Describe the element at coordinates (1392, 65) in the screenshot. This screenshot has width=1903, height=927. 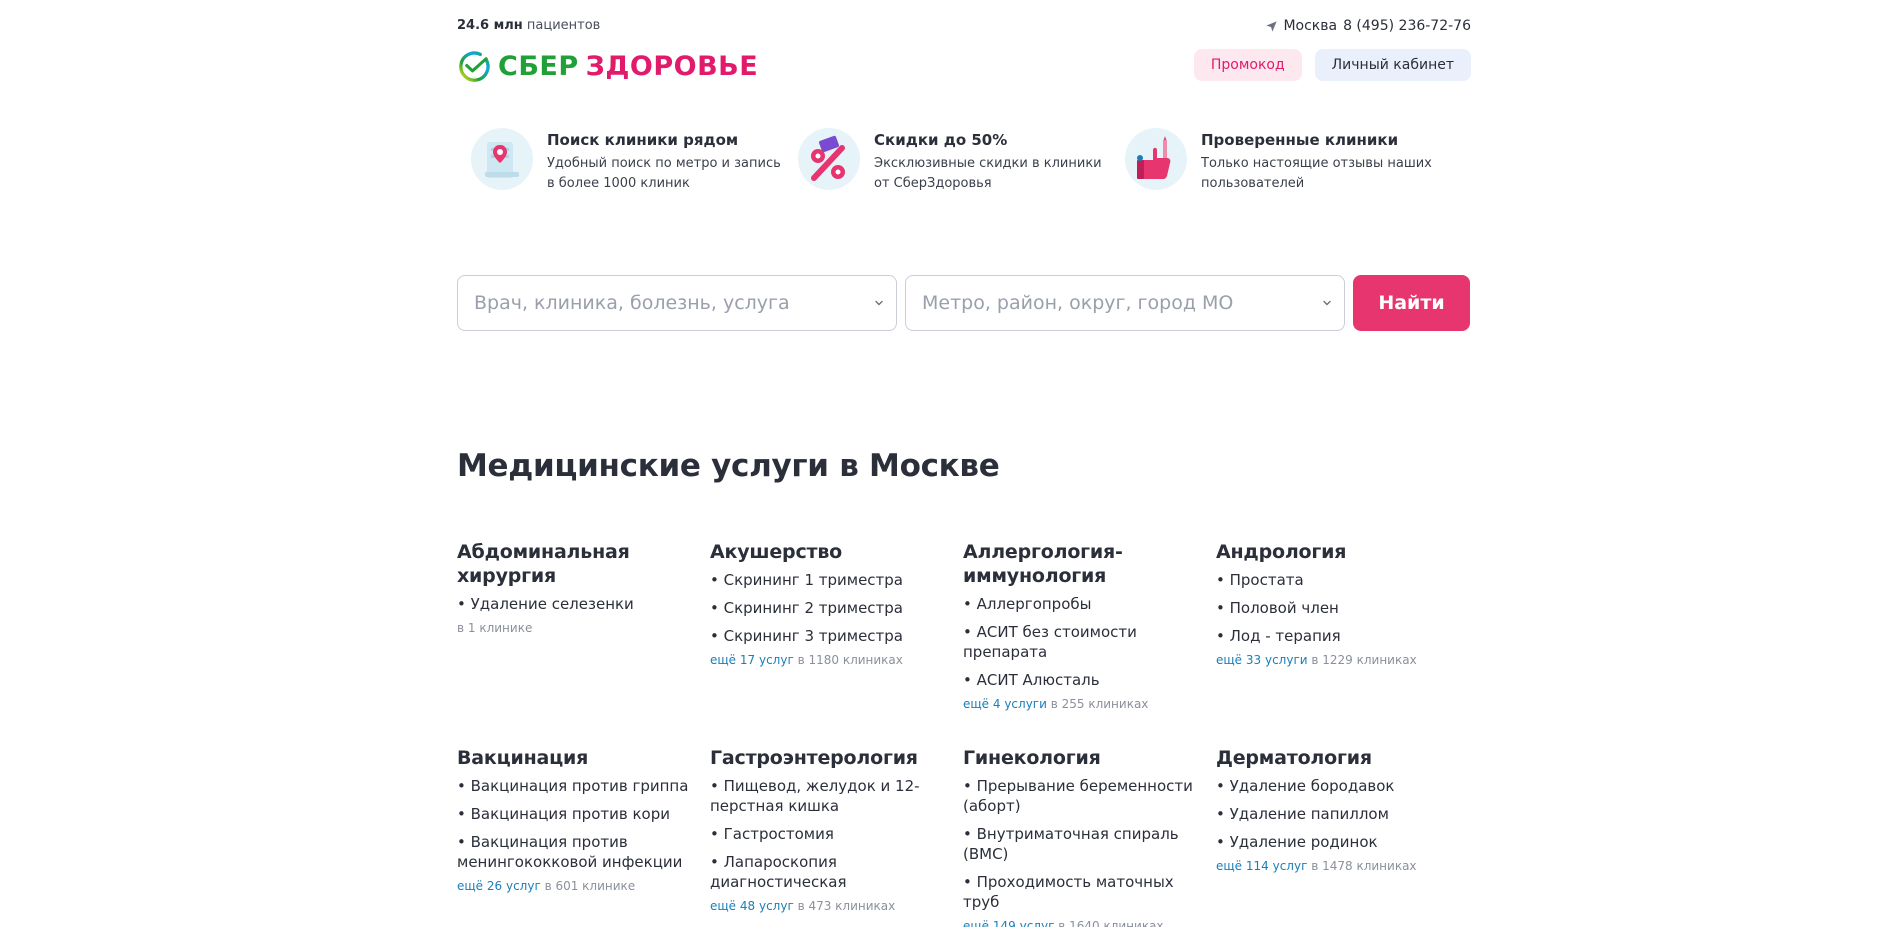
I see `account-button: Личный кабинет` at that location.